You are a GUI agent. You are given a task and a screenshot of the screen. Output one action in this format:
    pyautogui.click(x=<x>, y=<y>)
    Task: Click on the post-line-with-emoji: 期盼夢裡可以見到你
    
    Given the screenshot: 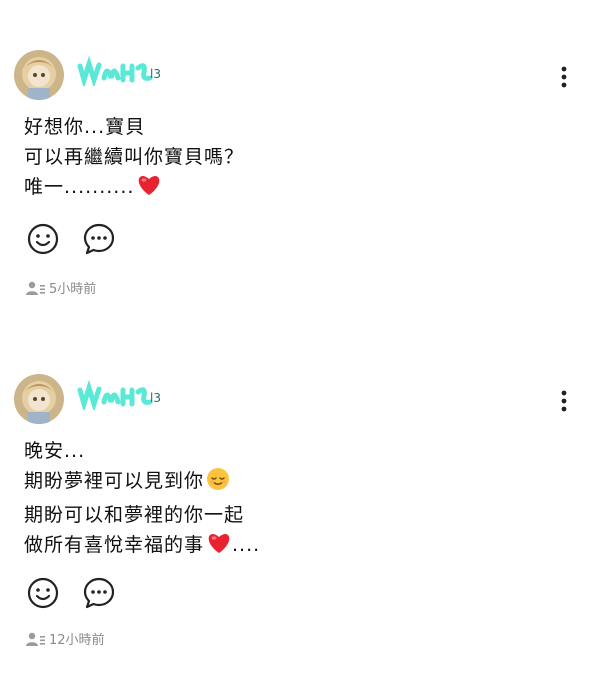 What is the action you would take?
    pyautogui.click(x=142, y=483)
    